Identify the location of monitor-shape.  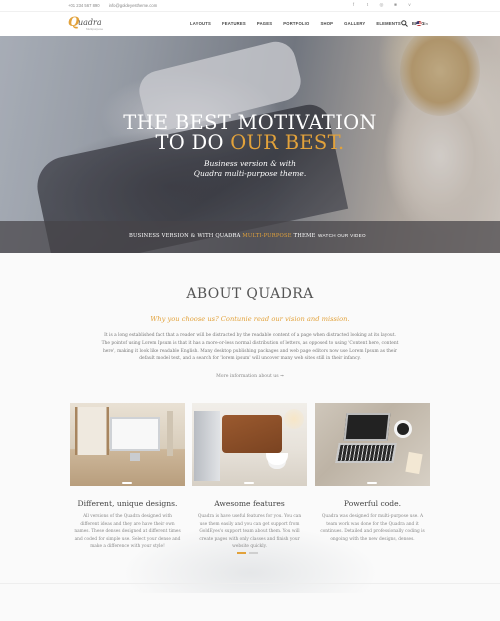
(135, 434).